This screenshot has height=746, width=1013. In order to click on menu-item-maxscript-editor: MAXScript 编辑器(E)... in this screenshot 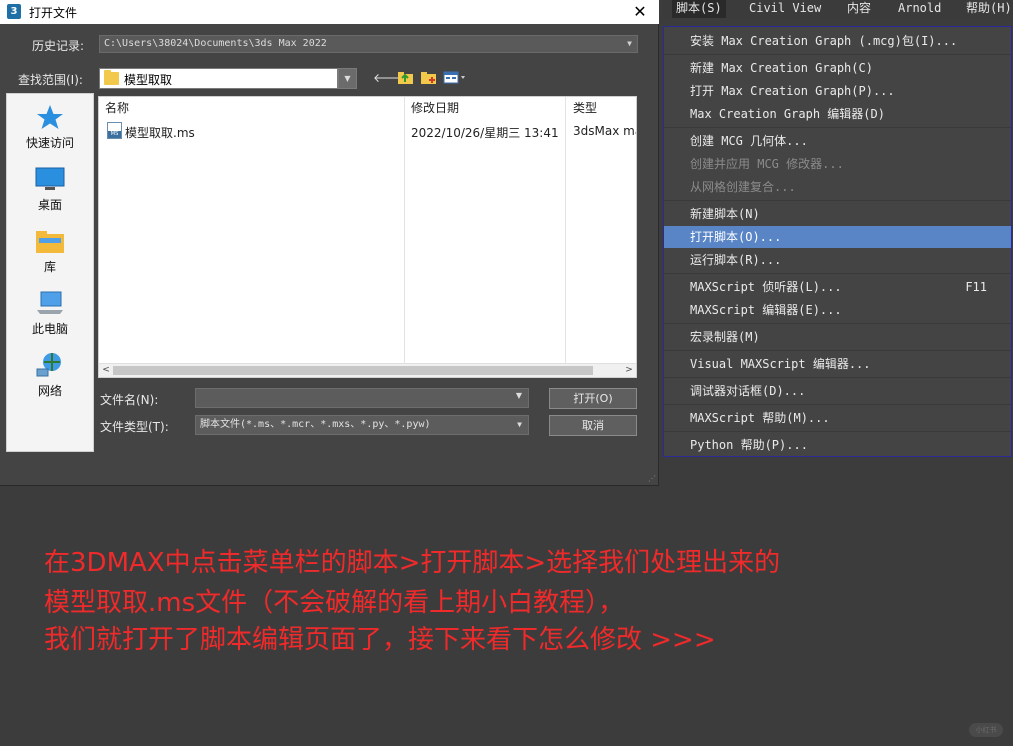, I will do `click(837, 310)`.